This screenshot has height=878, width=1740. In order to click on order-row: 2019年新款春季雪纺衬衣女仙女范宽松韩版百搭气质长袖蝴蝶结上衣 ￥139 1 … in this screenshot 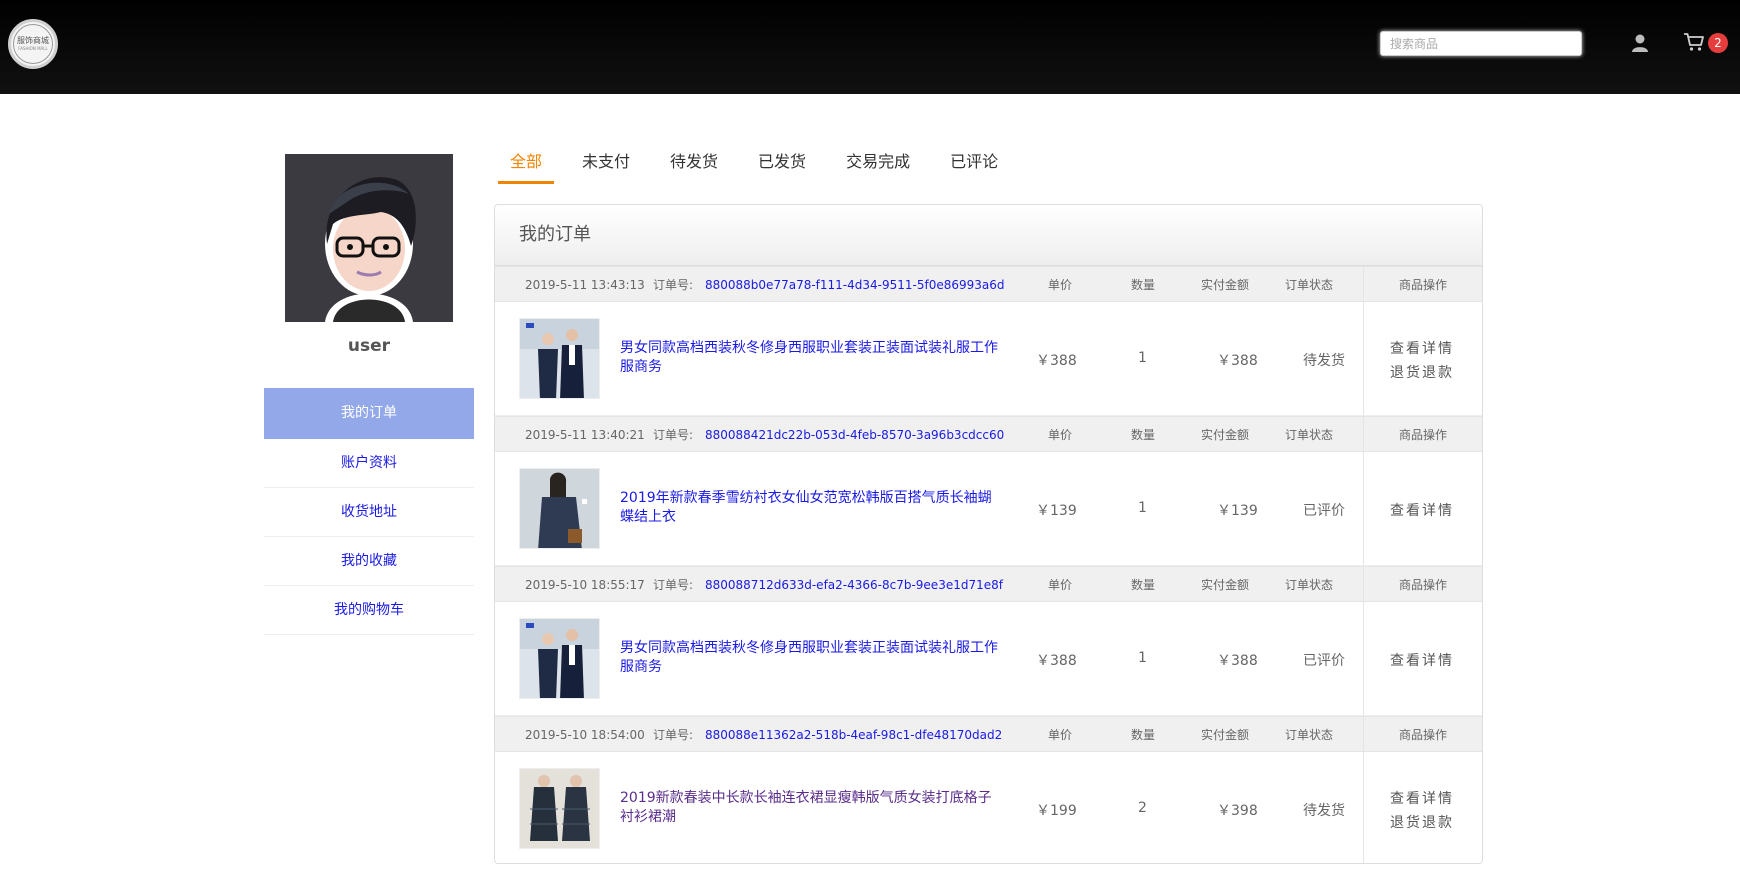, I will do `click(988, 509)`.